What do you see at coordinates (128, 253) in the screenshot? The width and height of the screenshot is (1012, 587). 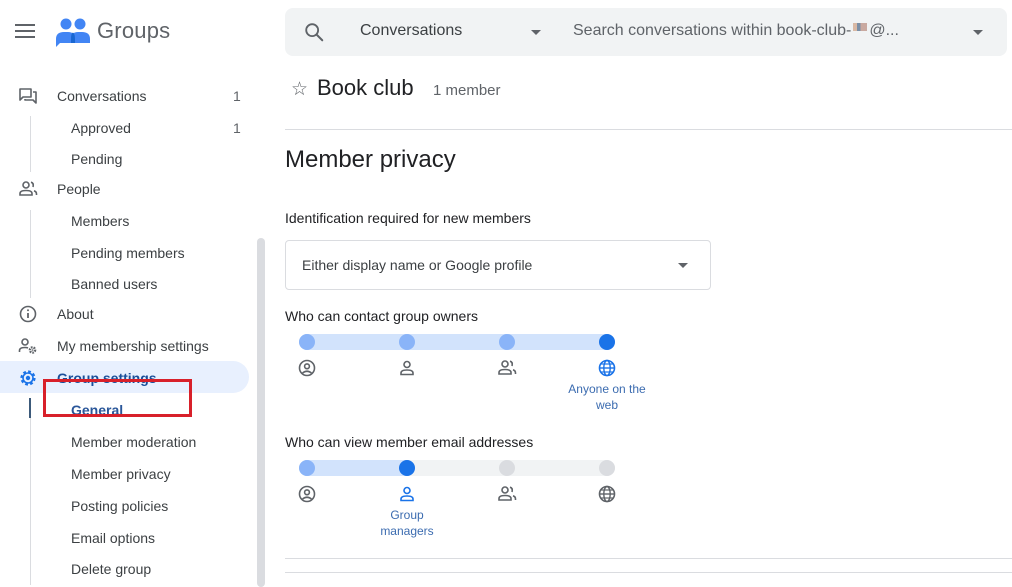 I see `sidebar-item-label: Pending members` at bounding box center [128, 253].